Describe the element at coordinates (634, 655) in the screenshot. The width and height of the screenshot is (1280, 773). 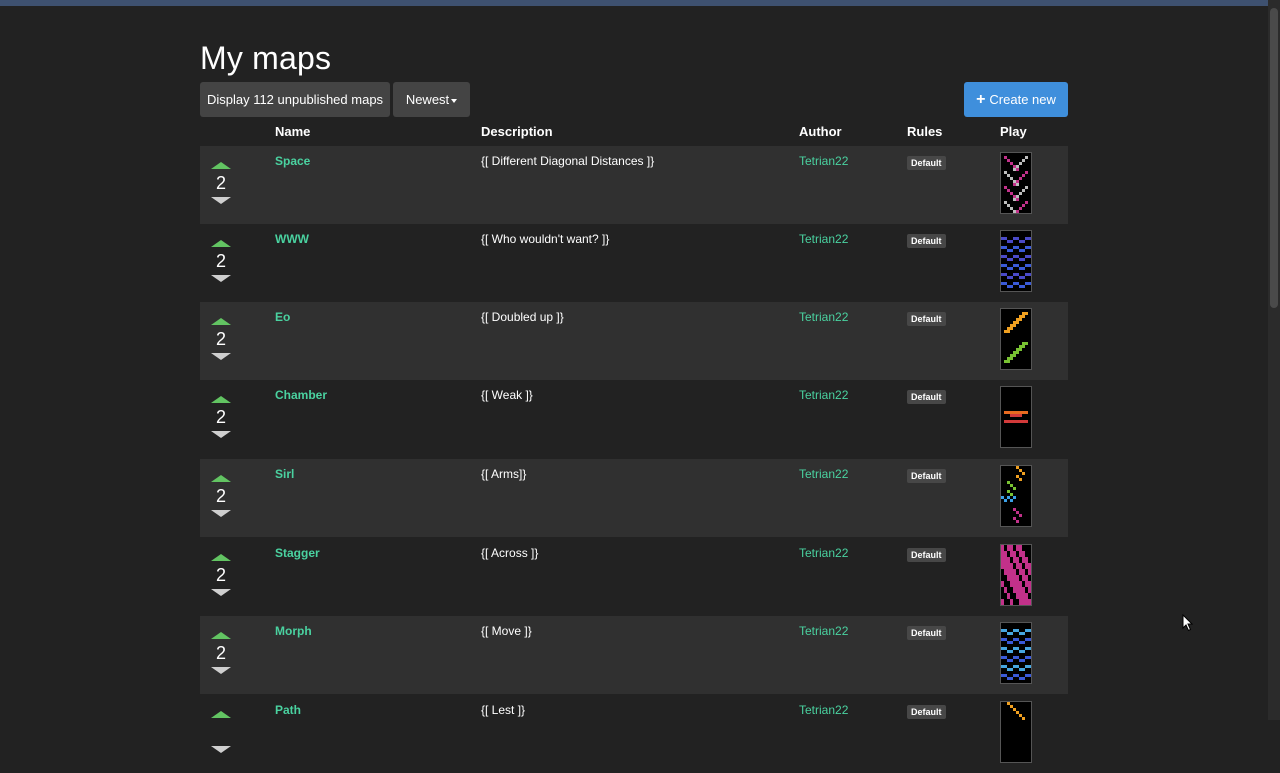
I see `table-row: 2 Morph {[ Move ]} Tetrian22 Default` at that location.